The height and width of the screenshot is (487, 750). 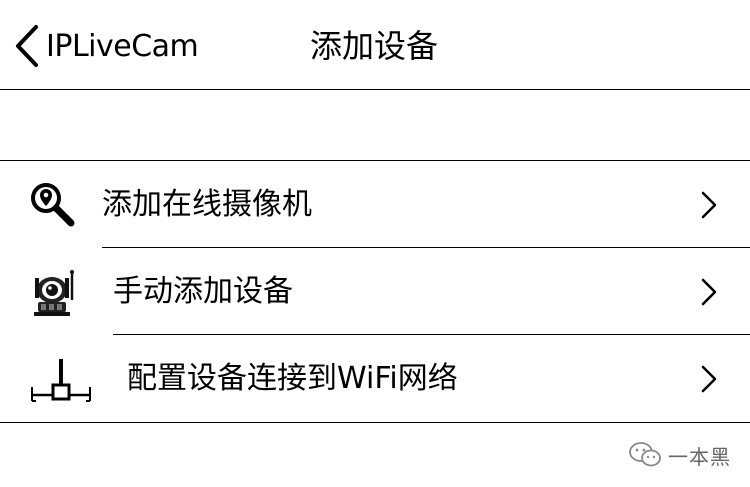 I want to click on menu-item-label: 配置设备连接到WiFi网络, so click(x=292, y=378).